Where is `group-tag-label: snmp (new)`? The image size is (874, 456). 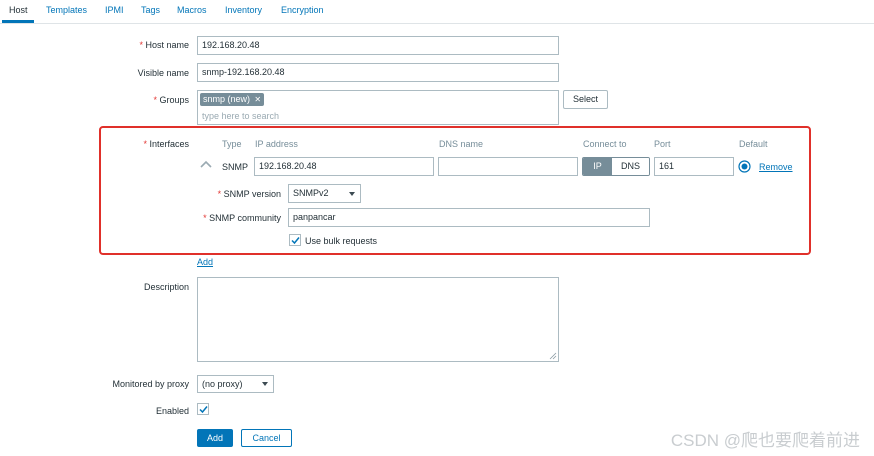 group-tag-label: snmp (new) is located at coordinates (227, 99).